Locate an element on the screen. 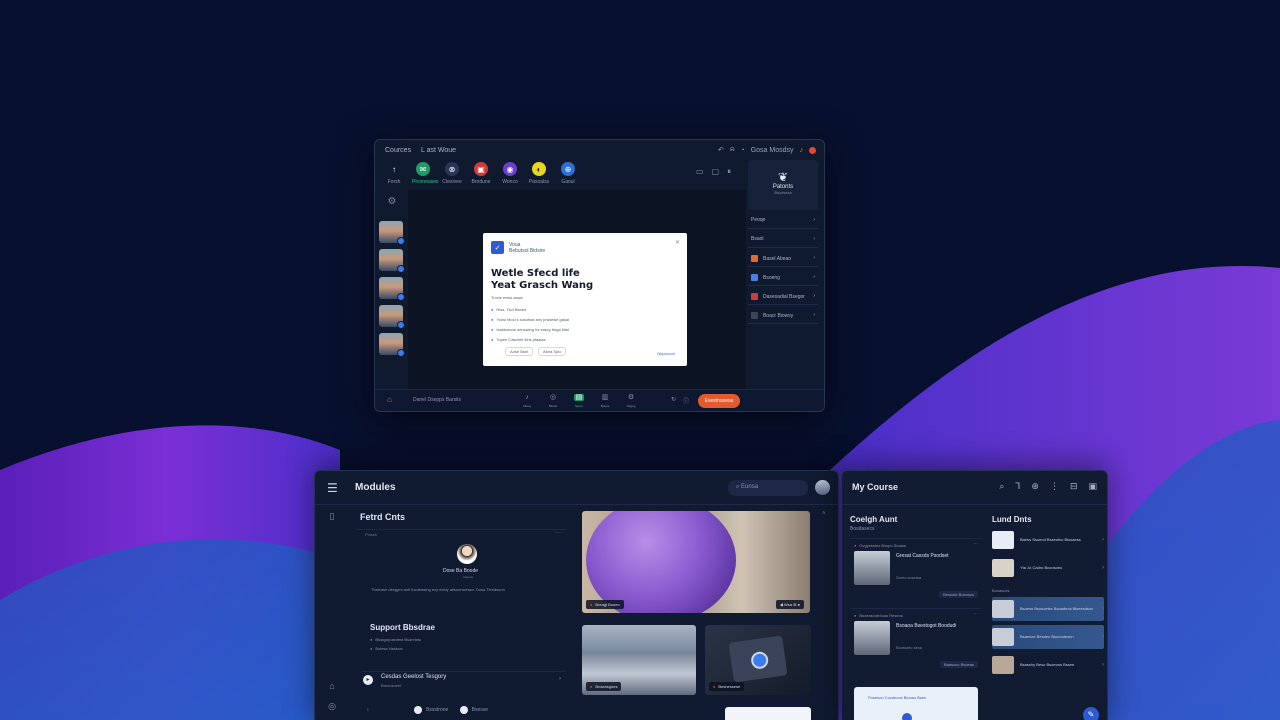 This screenshot has width=1280, height=720. mic-small-icon: ♪ is located at coordinates (802, 150).